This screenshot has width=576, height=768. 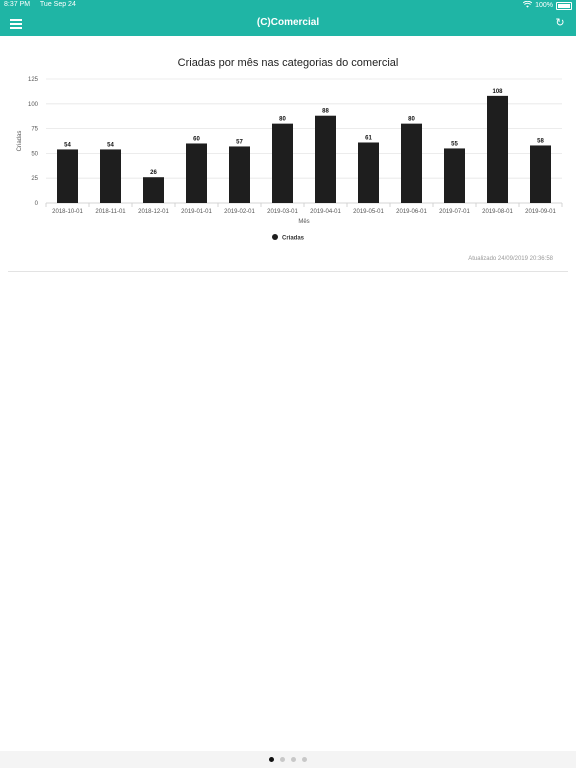 I want to click on legend-marker, so click(x=275, y=237).